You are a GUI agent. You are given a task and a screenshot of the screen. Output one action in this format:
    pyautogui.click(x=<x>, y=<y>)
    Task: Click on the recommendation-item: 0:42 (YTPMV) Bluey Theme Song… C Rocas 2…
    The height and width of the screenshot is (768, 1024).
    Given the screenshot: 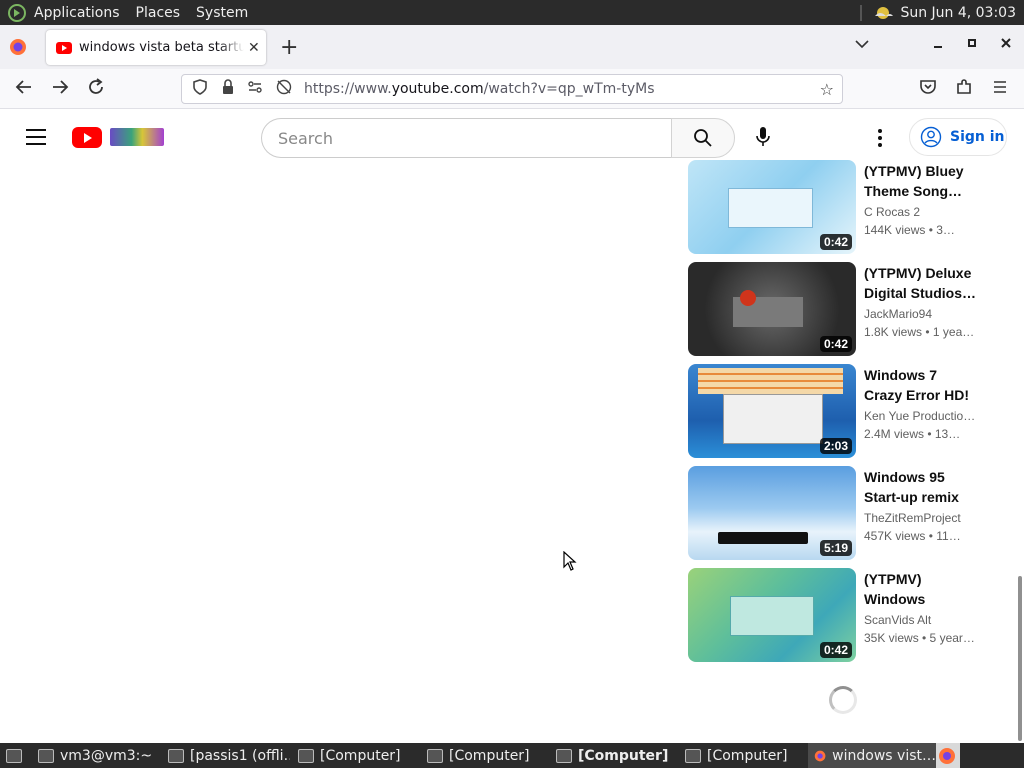 What is the action you would take?
    pyautogui.click(x=848, y=207)
    